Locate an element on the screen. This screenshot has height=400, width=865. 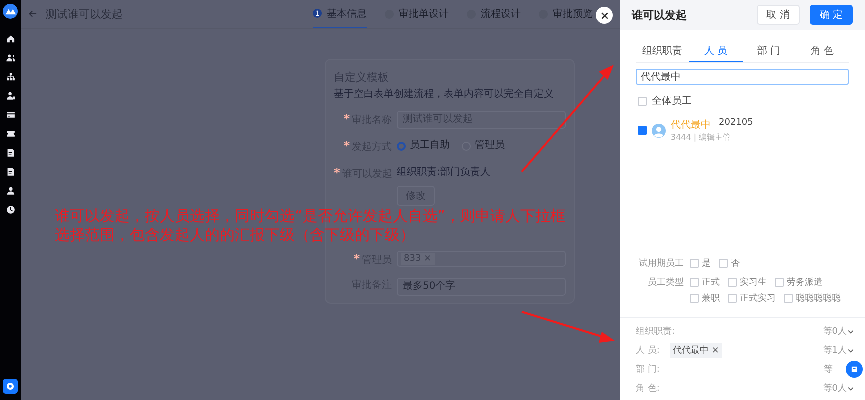
help-button is located at coordinates (10, 386).